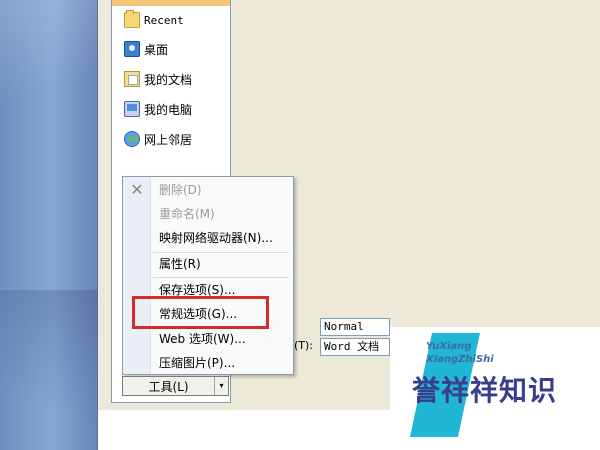  I want to click on place-recent: Recent, so click(176, 20).